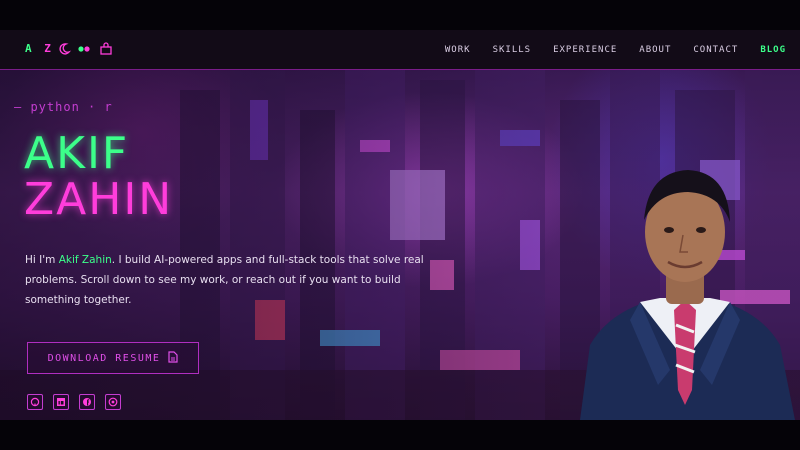 The height and width of the screenshot is (450, 800). I want to click on toggle-icon, so click(84, 49).